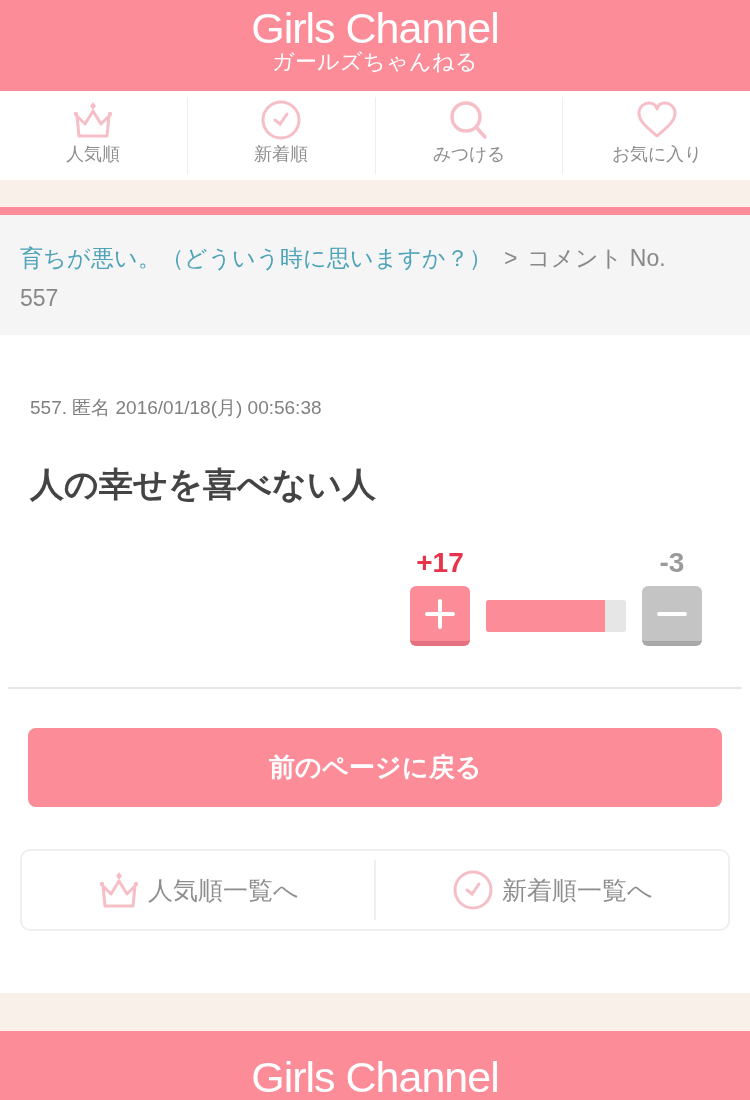 This screenshot has height=1100, width=750. Describe the element at coordinates (552, 890) in the screenshot. I see `list-link: 新着順一覧へ` at that location.